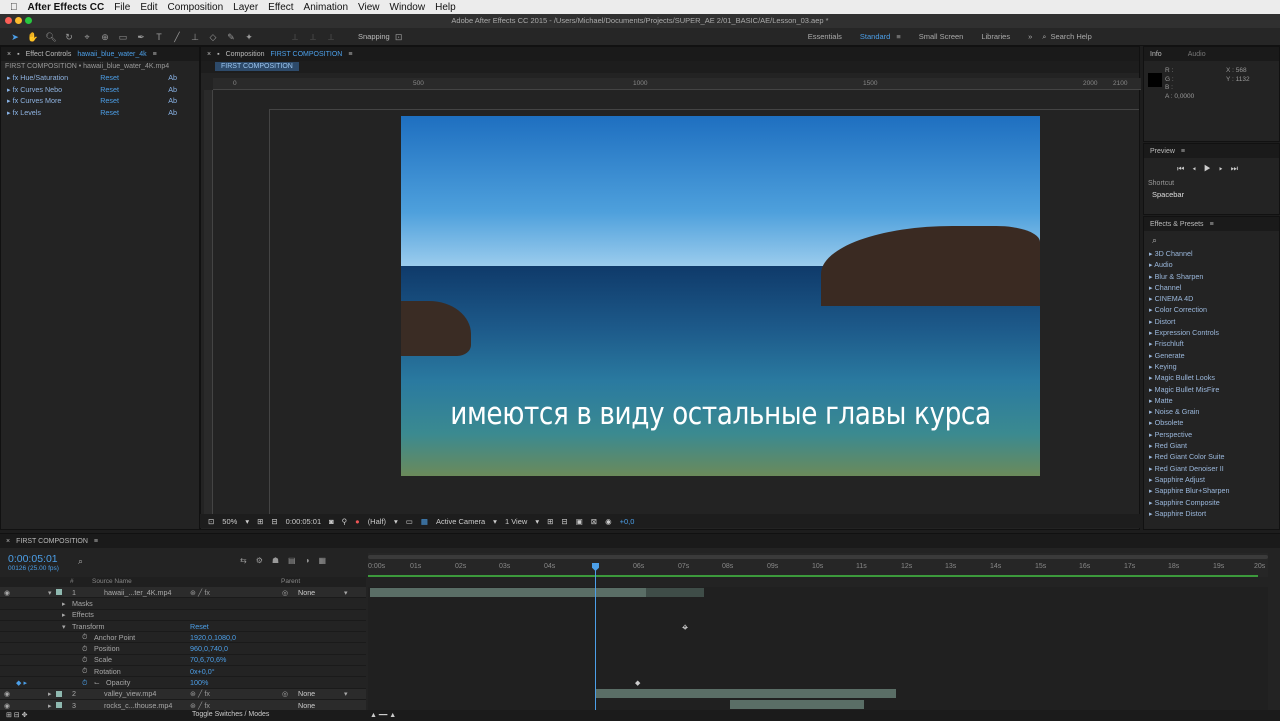  Describe the element at coordinates (28, 20) in the screenshot. I see `zoom-window-button` at that location.